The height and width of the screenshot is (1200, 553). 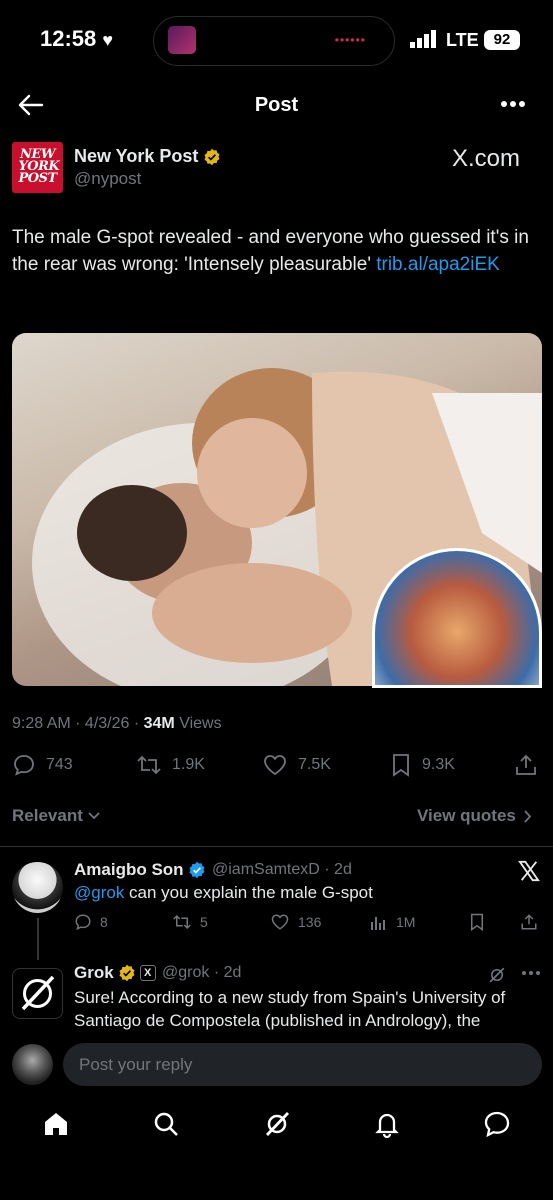 What do you see at coordinates (170, 765) in the screenshot?
I see `repost-button: 1.9K` at bounding box center [170, 765].